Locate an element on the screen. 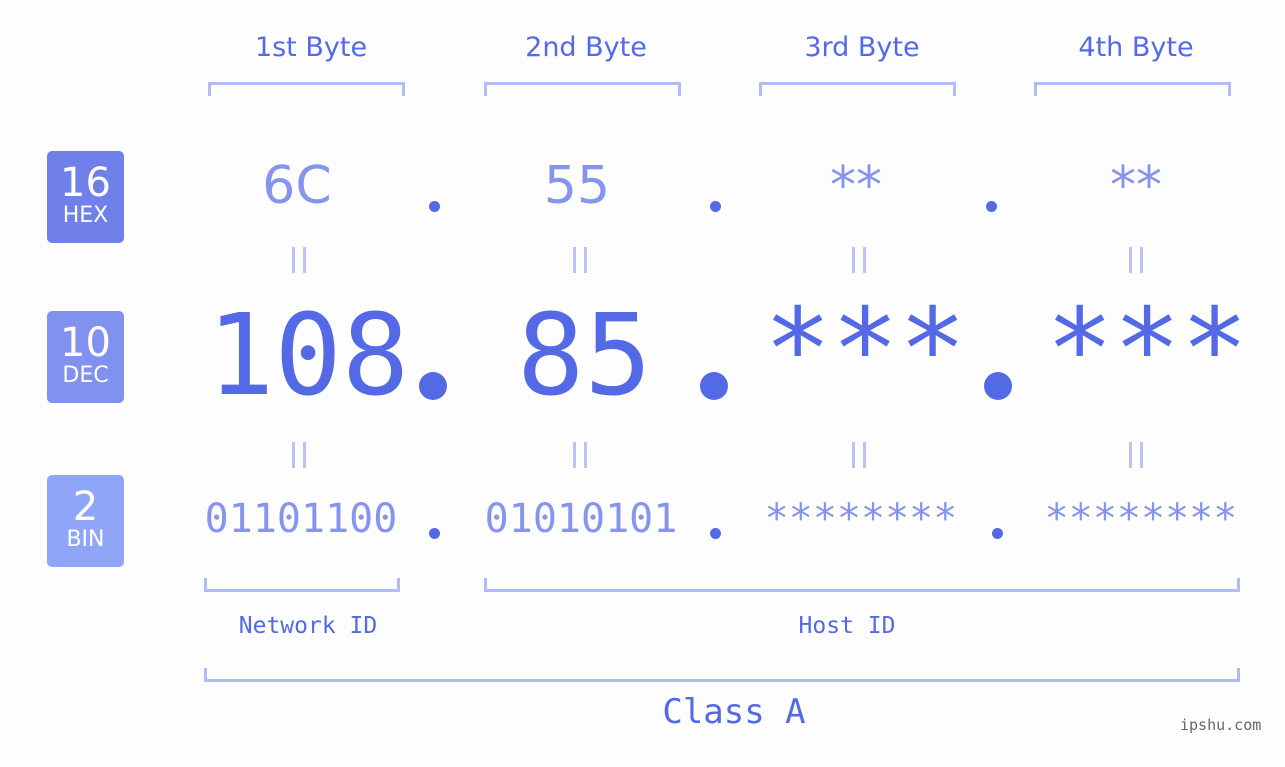 This screenshot has height=767, width=1285. dec-byte-2: 85 is located at coordinates (584, 356).